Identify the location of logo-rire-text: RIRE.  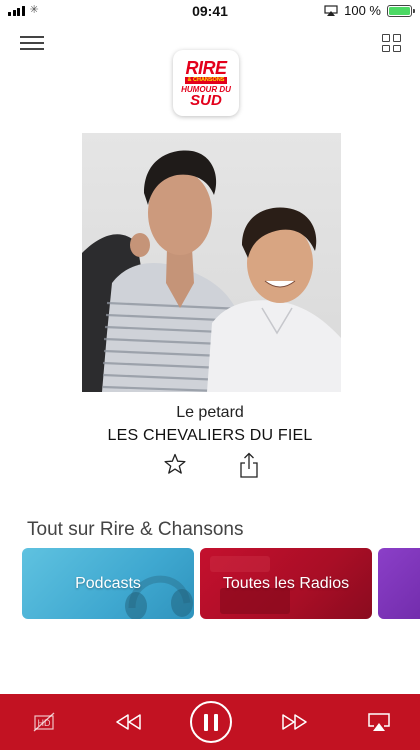
(206, 68).